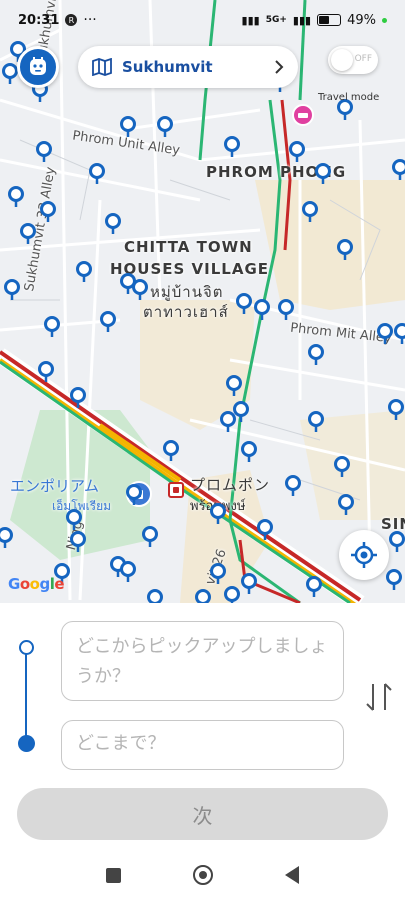 The width and height of the screenshot is (405, 900). What do you see at coordinates (90, 20) in the screenshot?
I see `more-notifications-icon: ···` at bounding box center [90, 20].